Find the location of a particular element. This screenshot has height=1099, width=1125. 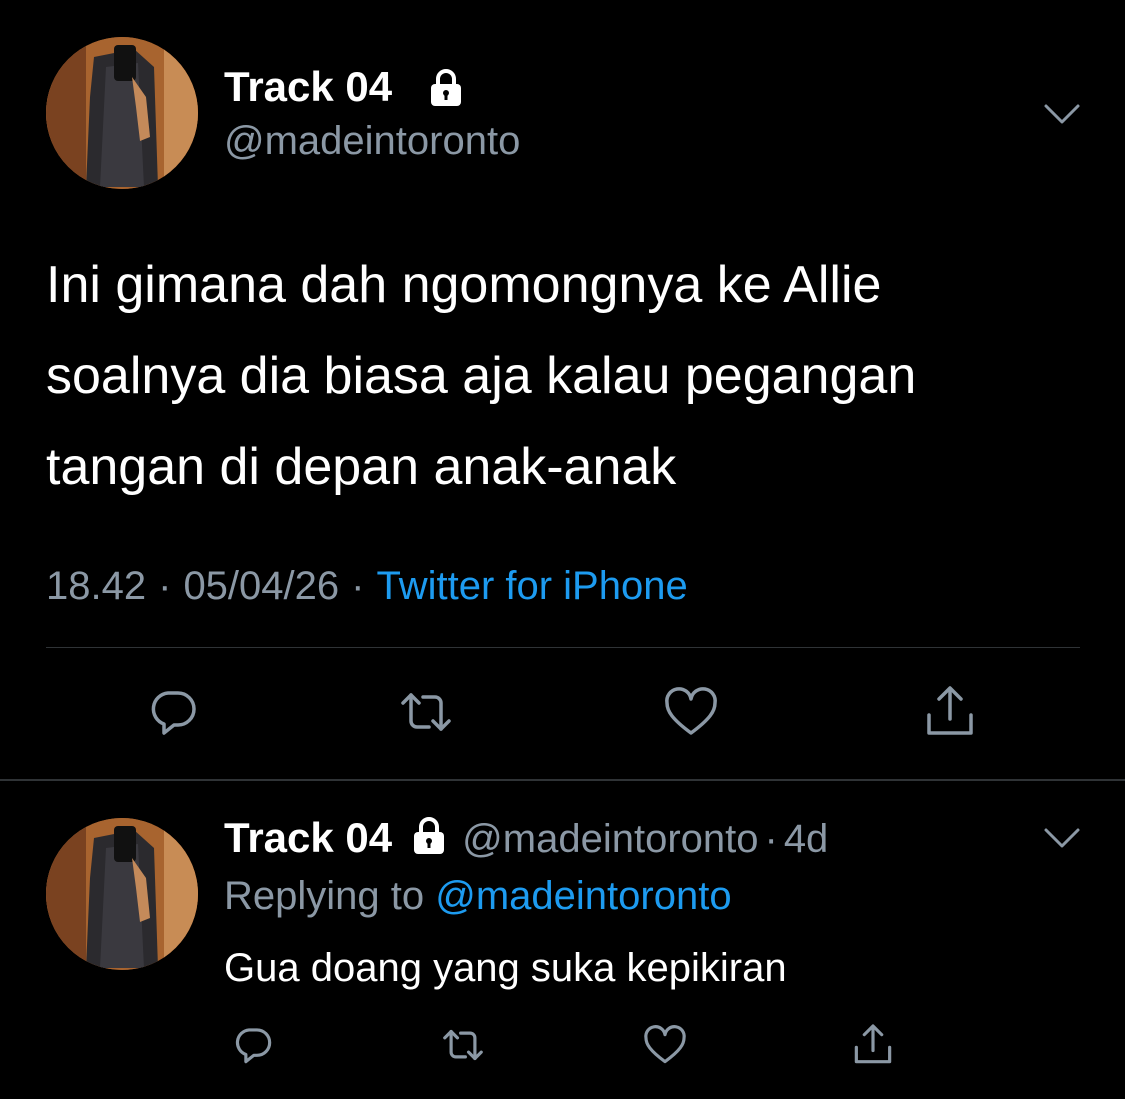

share-button is located at coordinates (950, 714).